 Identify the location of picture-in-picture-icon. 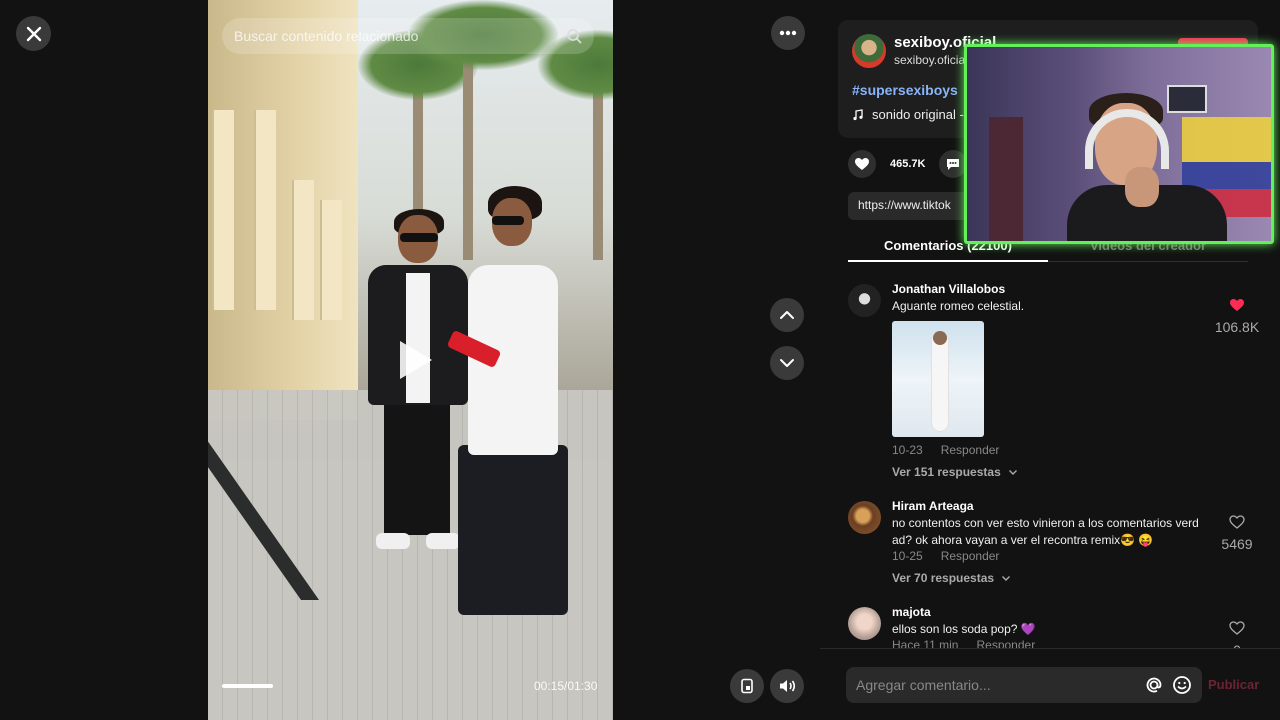
(747, 686).